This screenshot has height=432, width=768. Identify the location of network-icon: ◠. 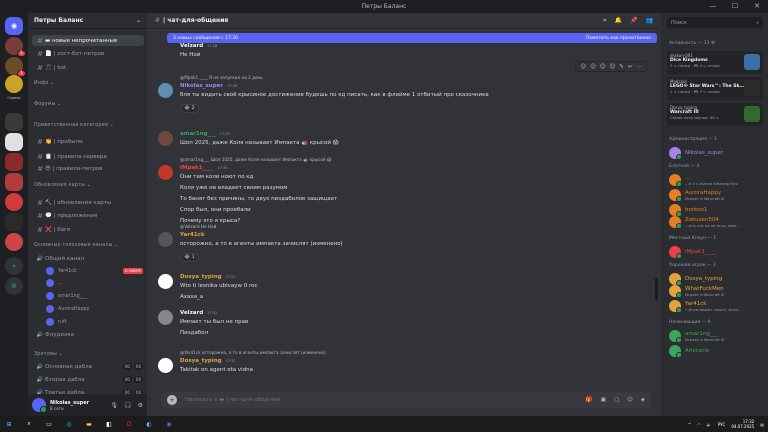
(699, 424).